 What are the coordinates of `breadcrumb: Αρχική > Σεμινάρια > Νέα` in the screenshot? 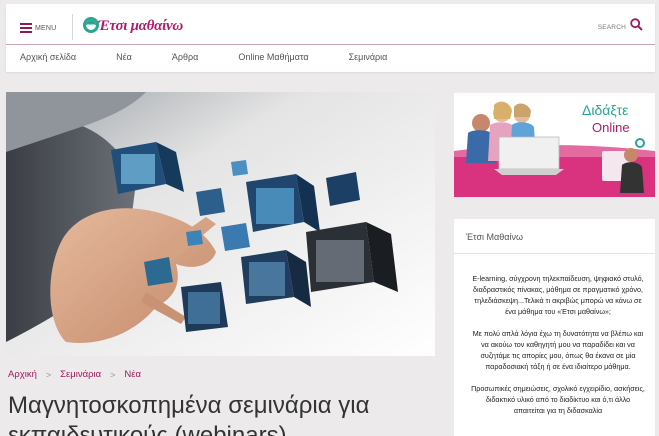 It's located at (74, 374).